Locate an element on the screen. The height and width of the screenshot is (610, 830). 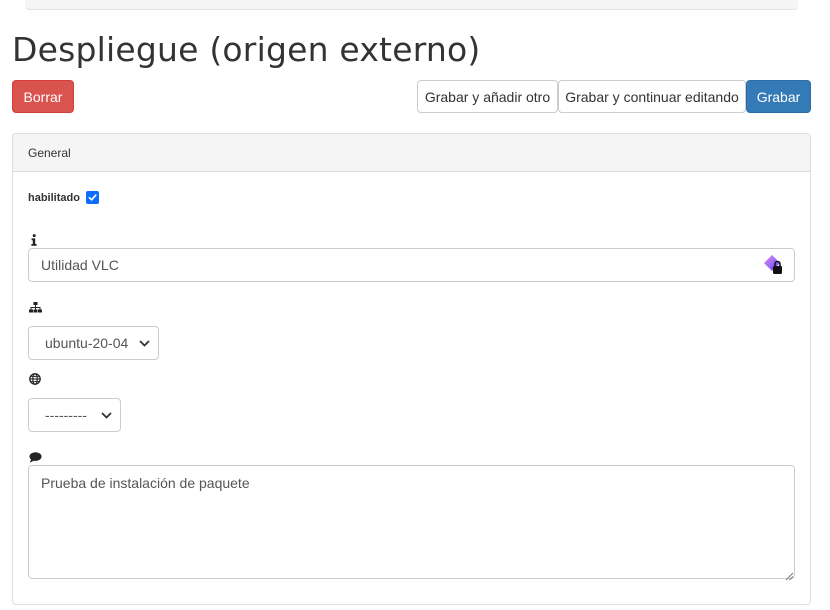
project-select-value: ubuntu-20-04 is located at coordinates (87, 343).